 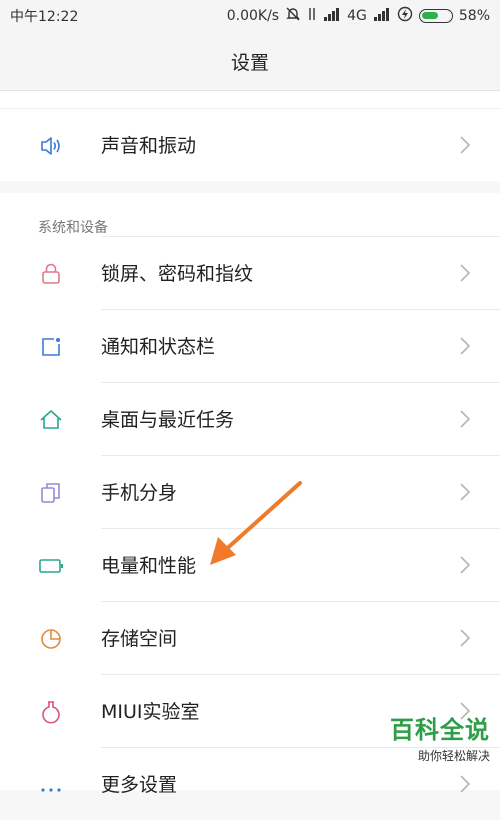 What do you see at coordinates (312, 16) in the screenshot?
I see `data-activity-icon` at bounding box center [312, 16].